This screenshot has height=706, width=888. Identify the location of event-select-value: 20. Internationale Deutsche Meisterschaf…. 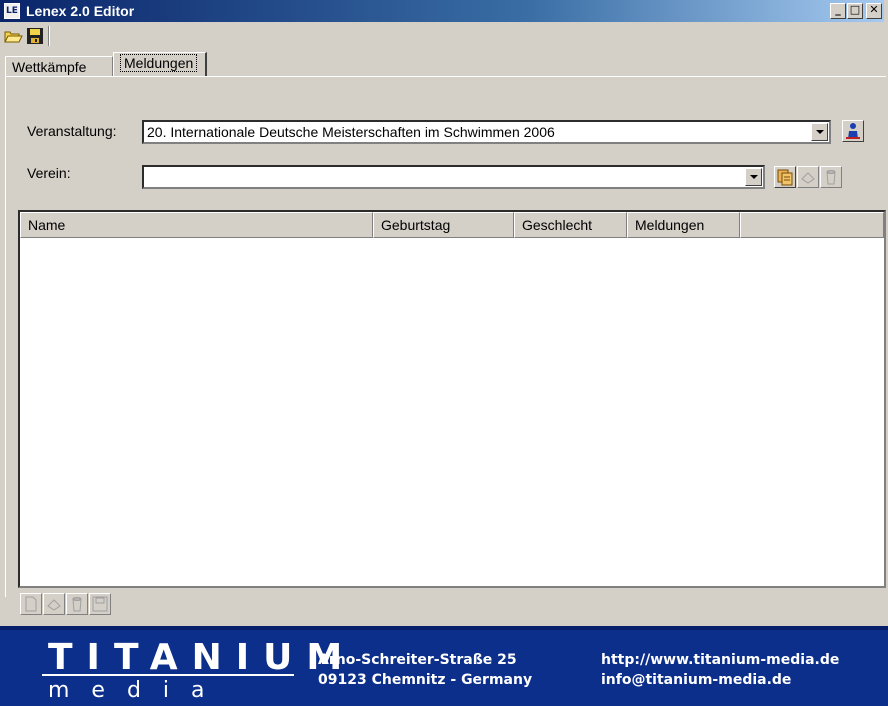
(351, 132).